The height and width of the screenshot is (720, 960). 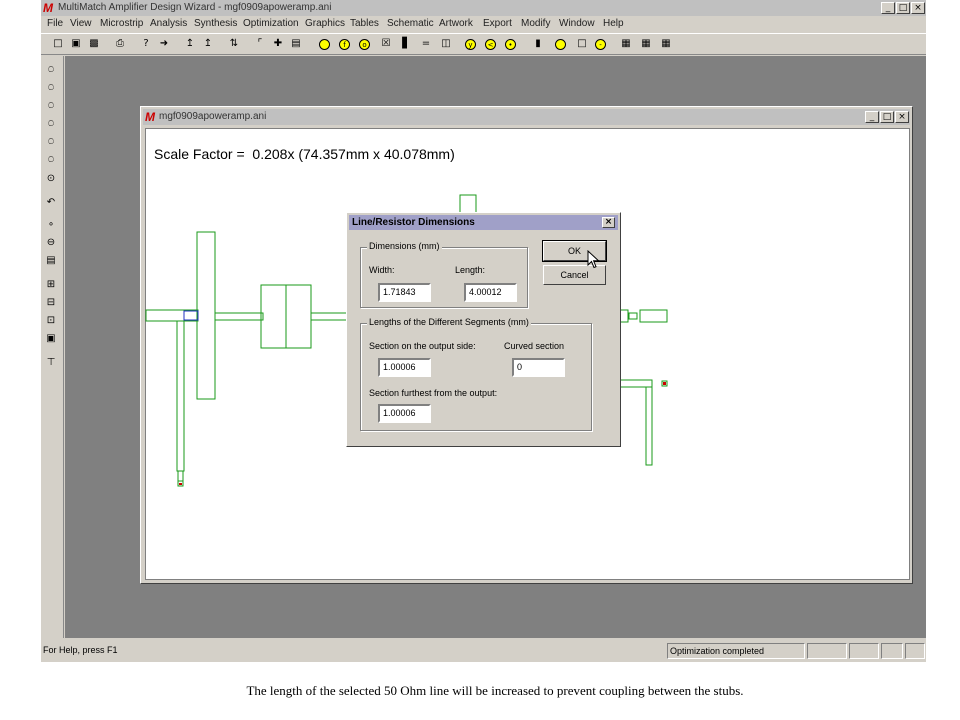 I want to click on tool-cross-icon: ✚, so click(x=278, y=44).